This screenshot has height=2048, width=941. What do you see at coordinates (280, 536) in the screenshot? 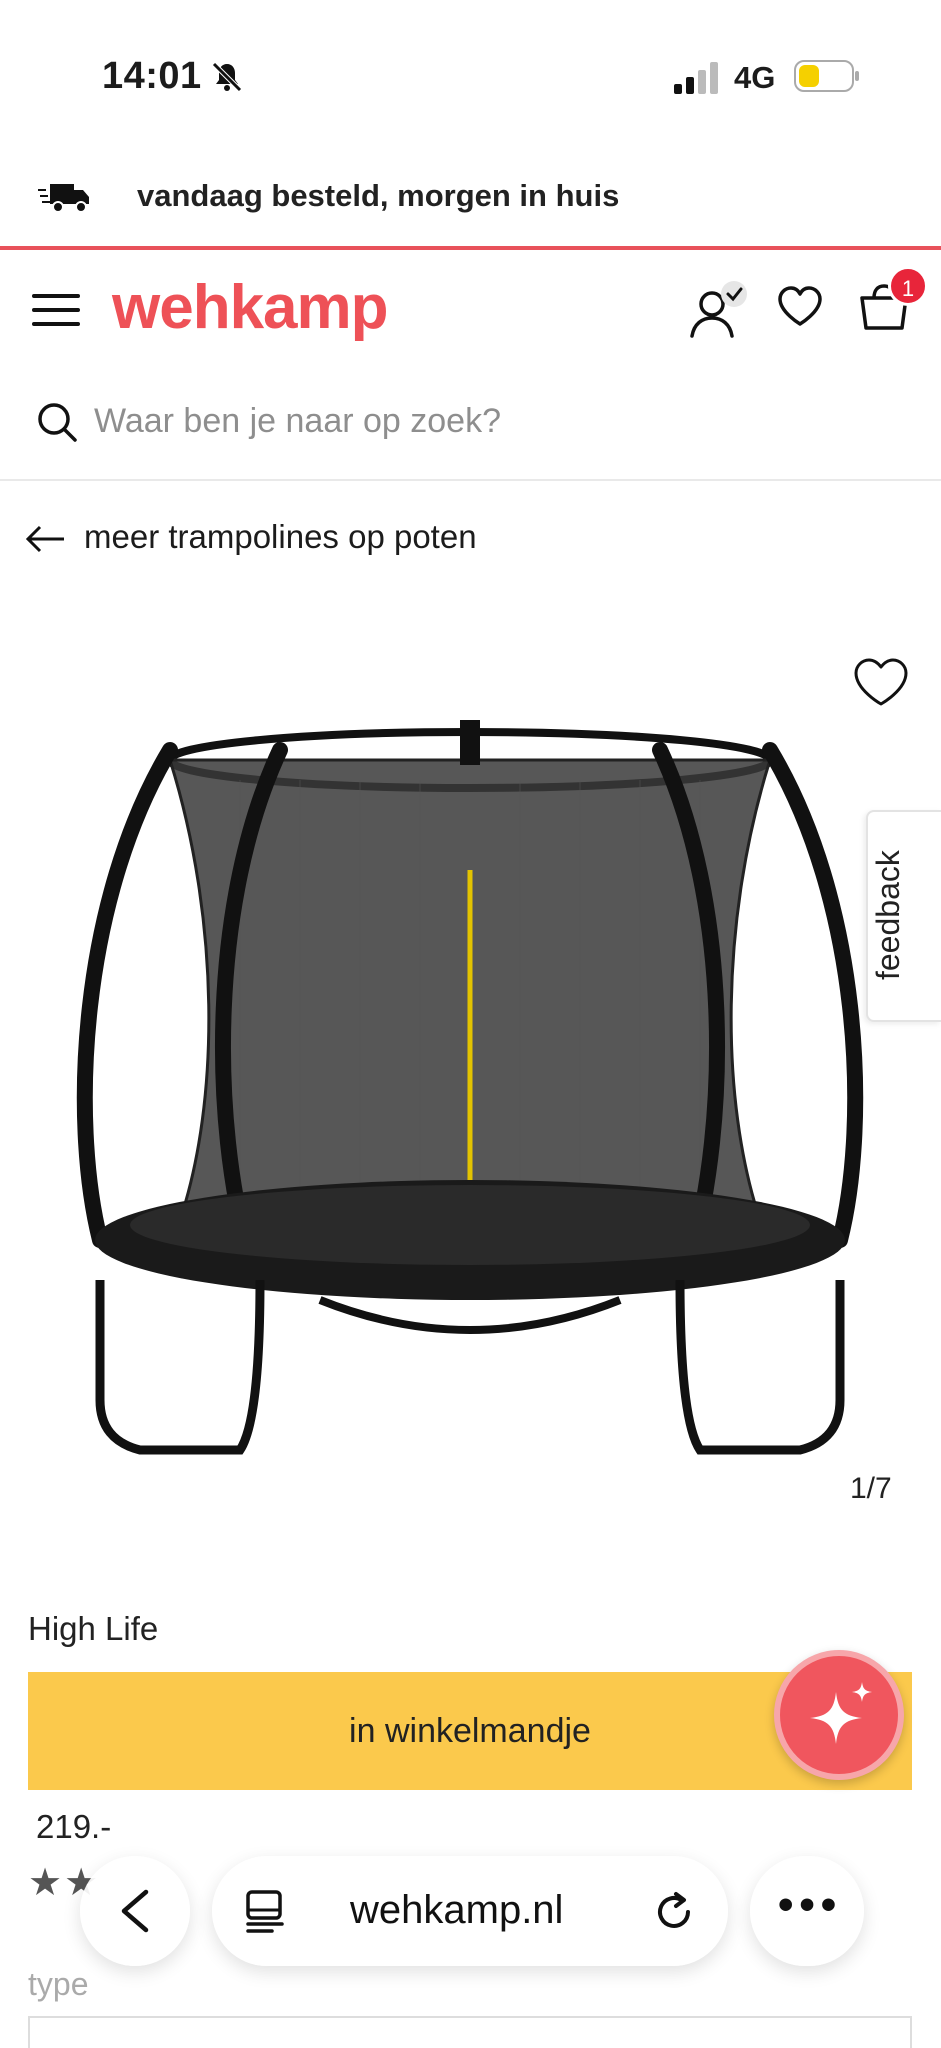
I see `back-link-label: meer trampolines op poten` at bounding box center [280, 536].